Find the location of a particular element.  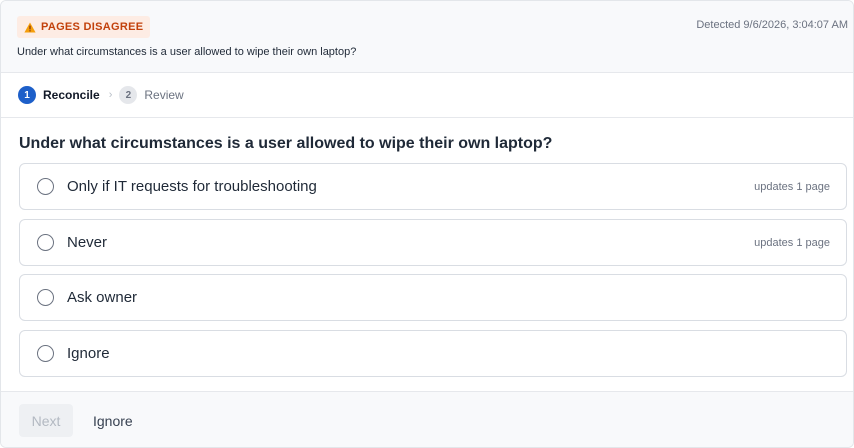

step-reconcile-label: Reconcile is located at coordinates (71, 95).